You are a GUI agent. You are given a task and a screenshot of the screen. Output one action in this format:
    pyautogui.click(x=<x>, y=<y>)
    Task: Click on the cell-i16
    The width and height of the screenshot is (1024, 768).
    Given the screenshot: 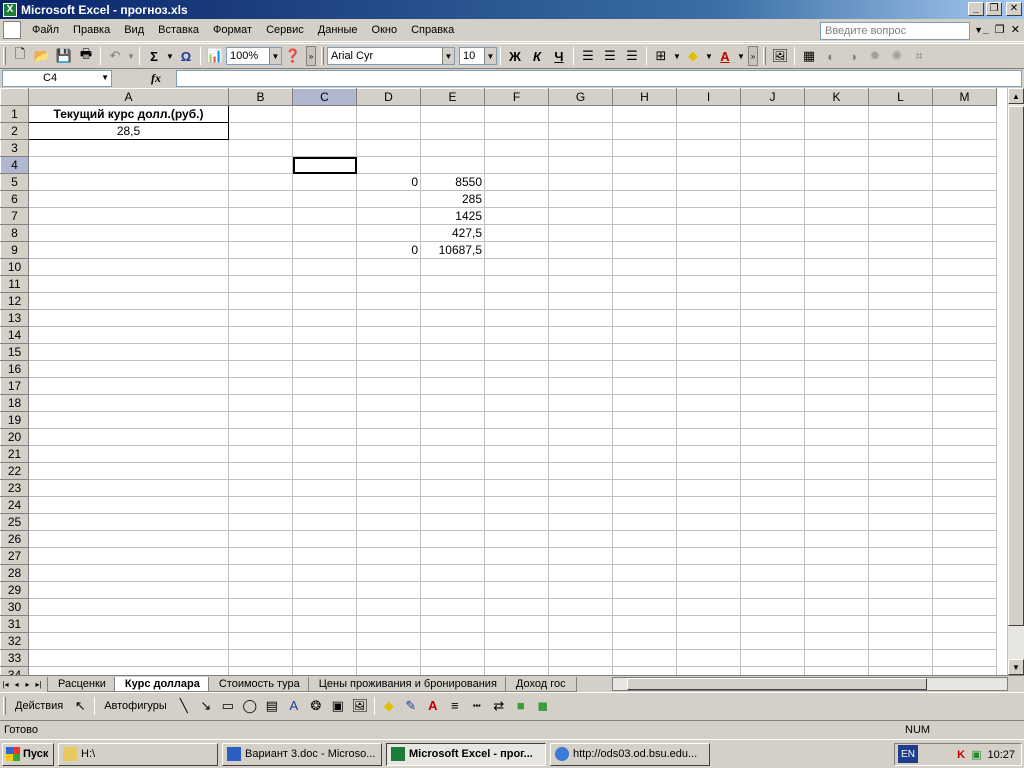 What is the action you would take?
    pyautogui.click(x=708, y=369)
    